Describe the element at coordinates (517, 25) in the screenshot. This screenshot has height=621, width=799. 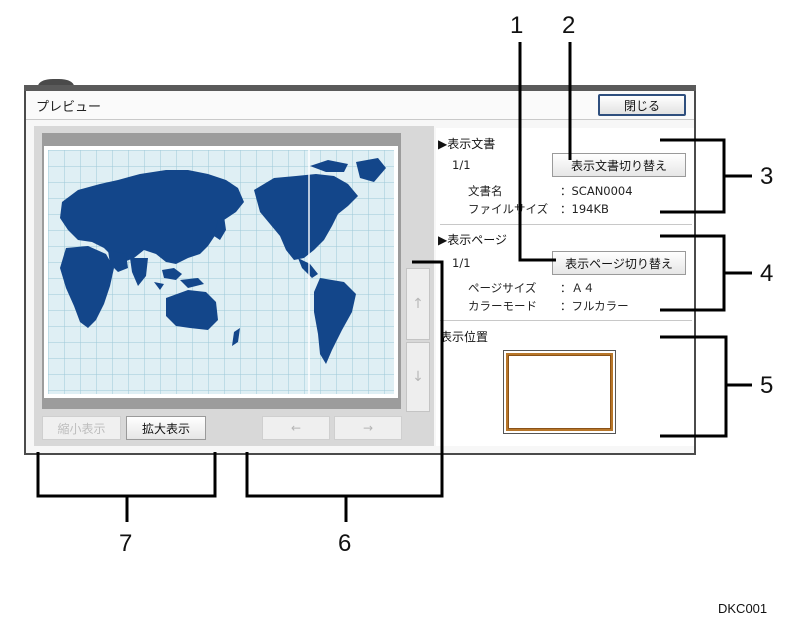
I see `callout-1: 1` at that location.